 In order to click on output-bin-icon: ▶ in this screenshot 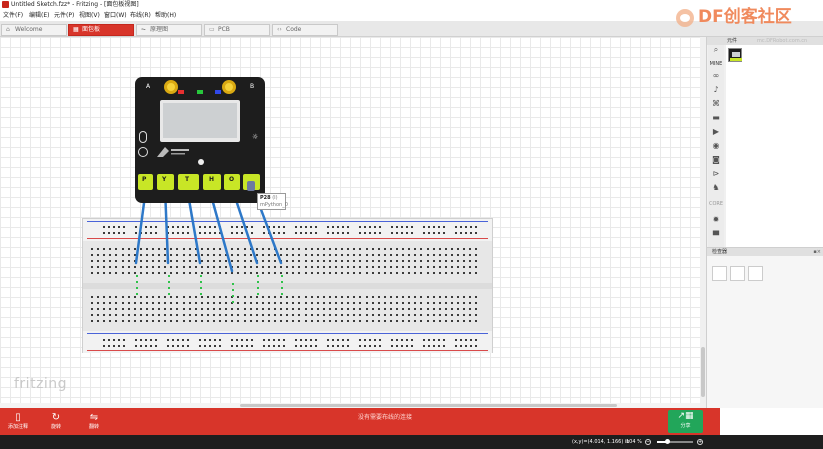, I will do `click(716, 132)`.